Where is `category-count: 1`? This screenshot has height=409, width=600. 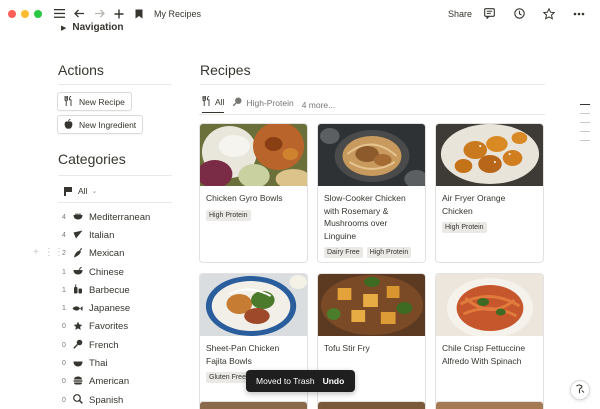 category-count: 1 is located at coordinates (64, 290).